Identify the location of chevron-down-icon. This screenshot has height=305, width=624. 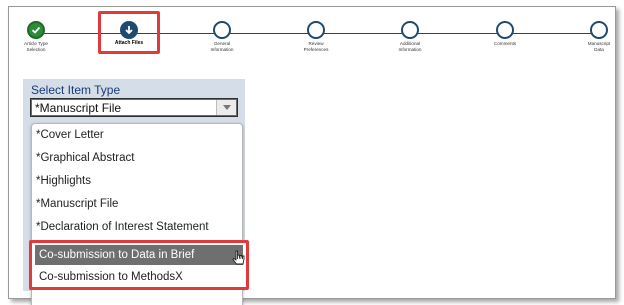
(226, 107).